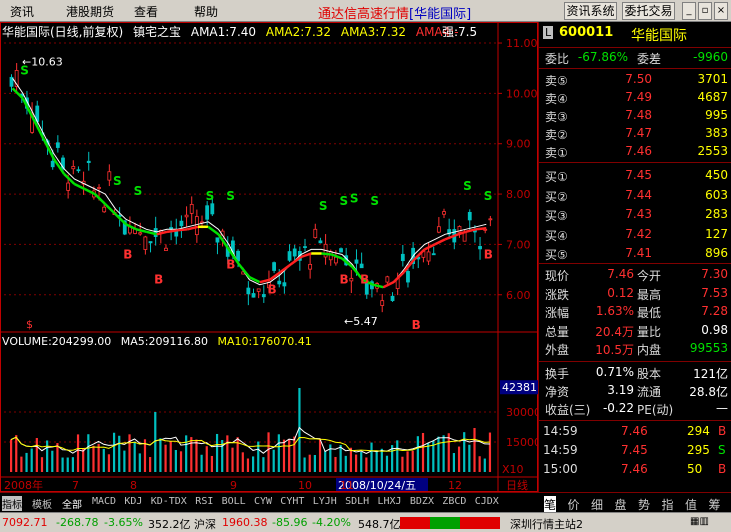 This screenshot has height=532, width=731. I want to click on quote-tab: 势, so click(644, 504).